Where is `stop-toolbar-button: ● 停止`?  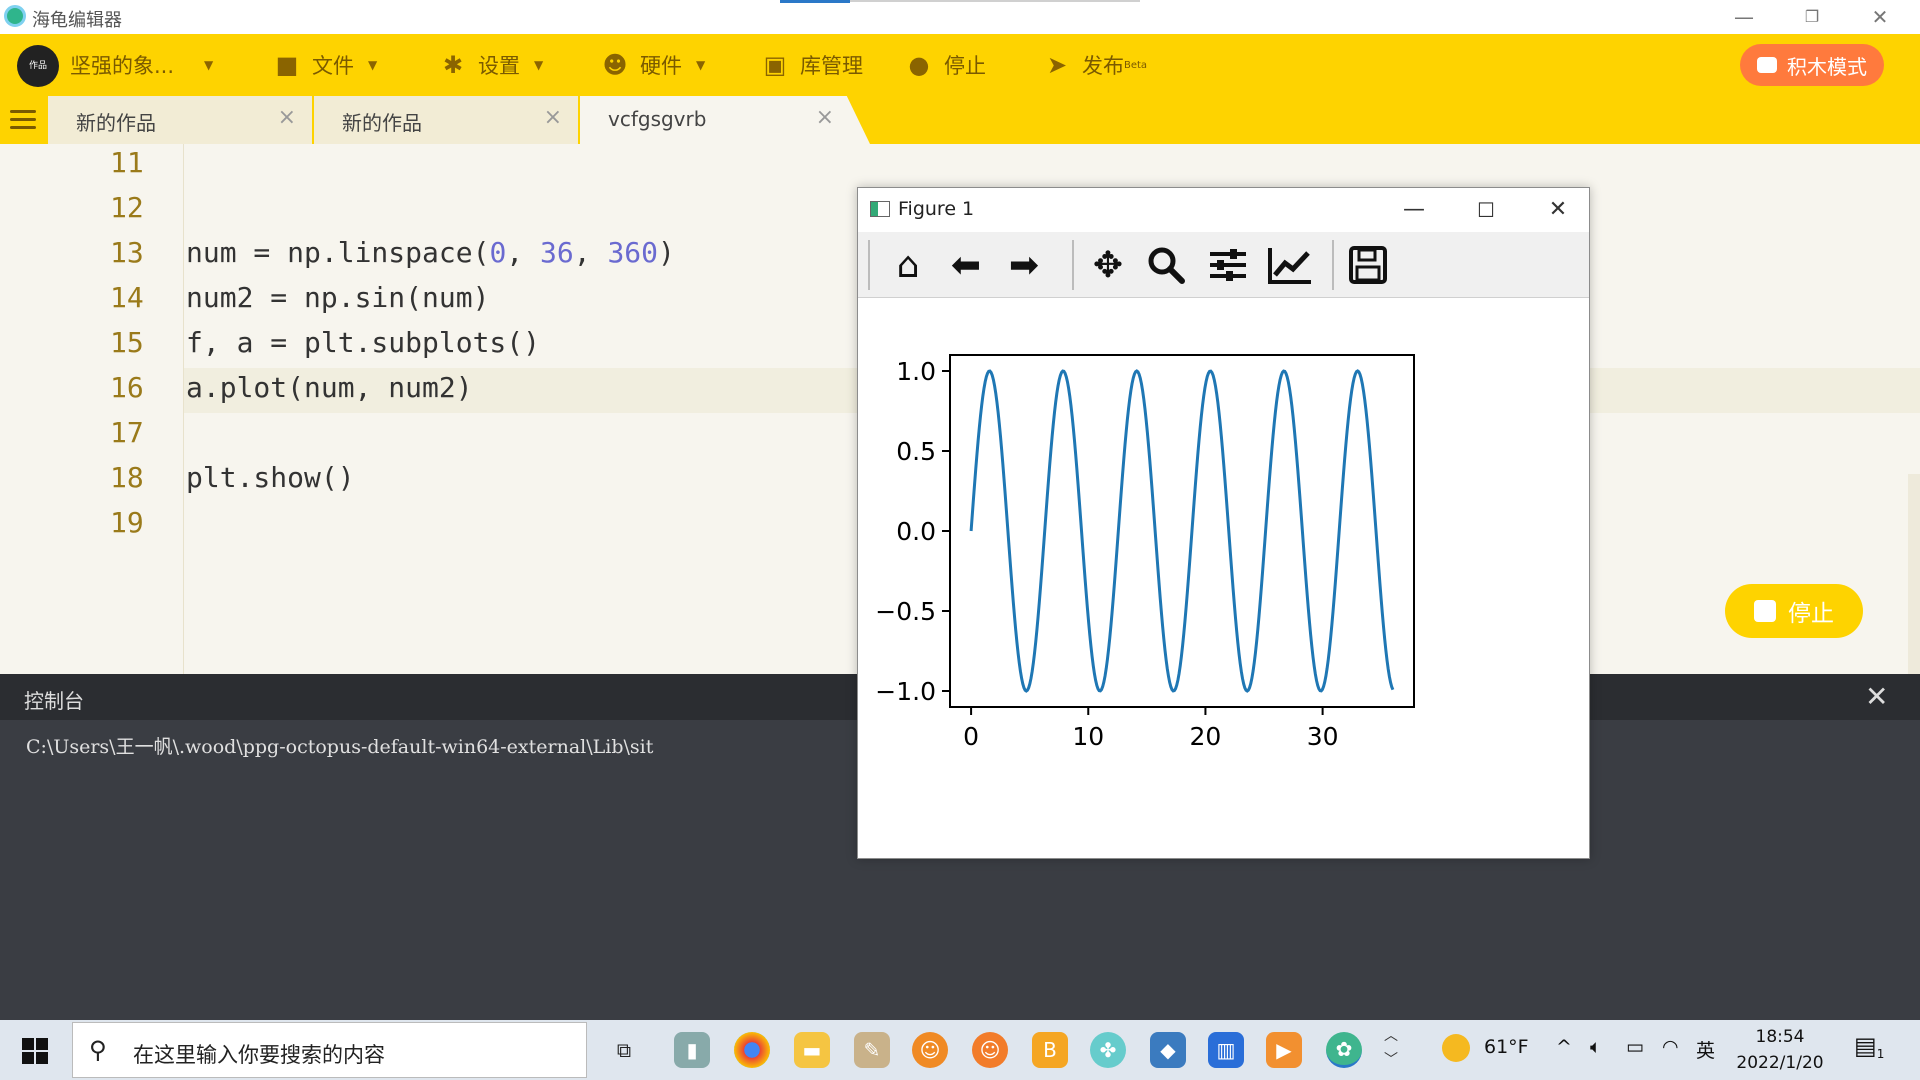 stop-toolbar-button: ● 停止 is located at coordinates (946, 65).